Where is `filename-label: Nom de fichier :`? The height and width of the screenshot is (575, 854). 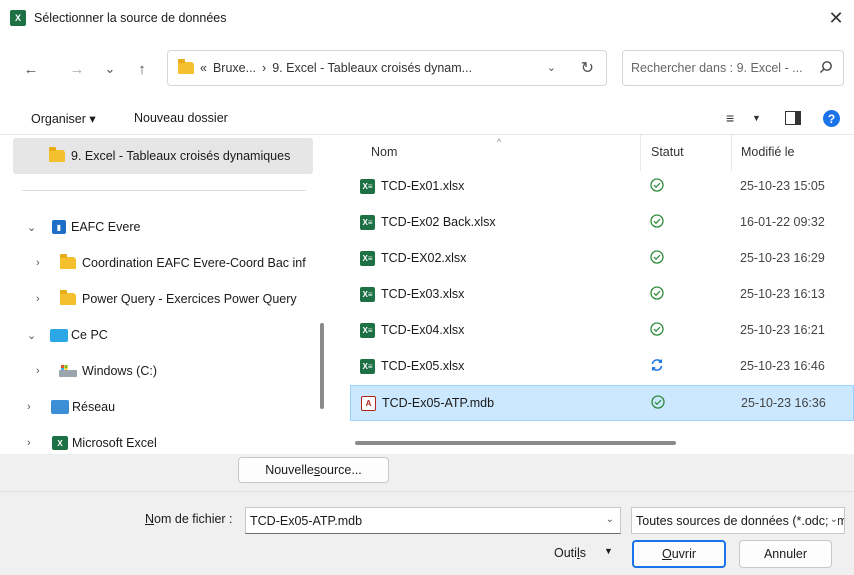
filename-label: Nom de fichier : is located at coordinates (189, 519).